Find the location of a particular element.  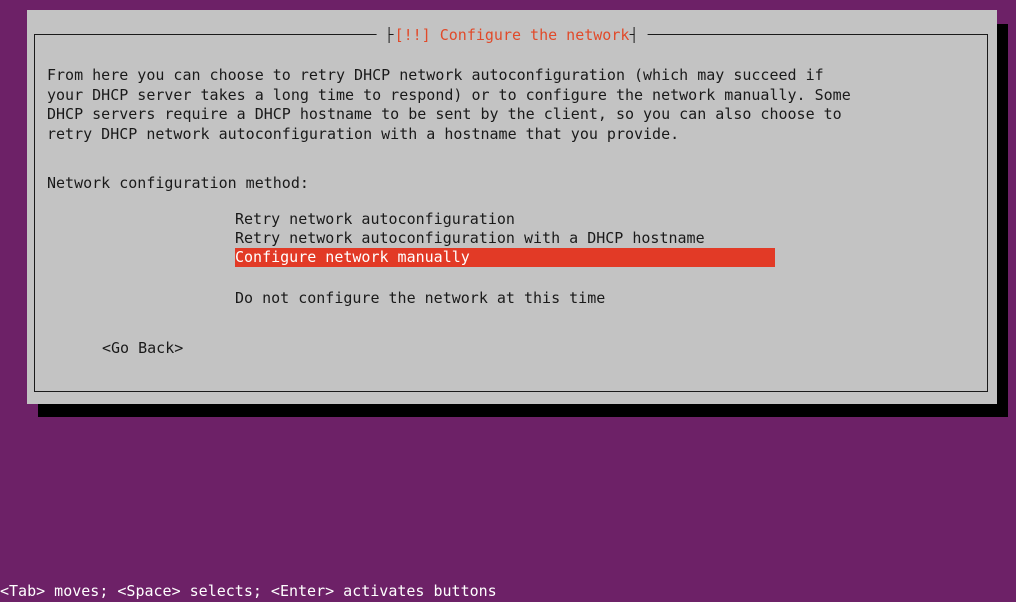

title-left-bracket is located at coordinates (390, 35).